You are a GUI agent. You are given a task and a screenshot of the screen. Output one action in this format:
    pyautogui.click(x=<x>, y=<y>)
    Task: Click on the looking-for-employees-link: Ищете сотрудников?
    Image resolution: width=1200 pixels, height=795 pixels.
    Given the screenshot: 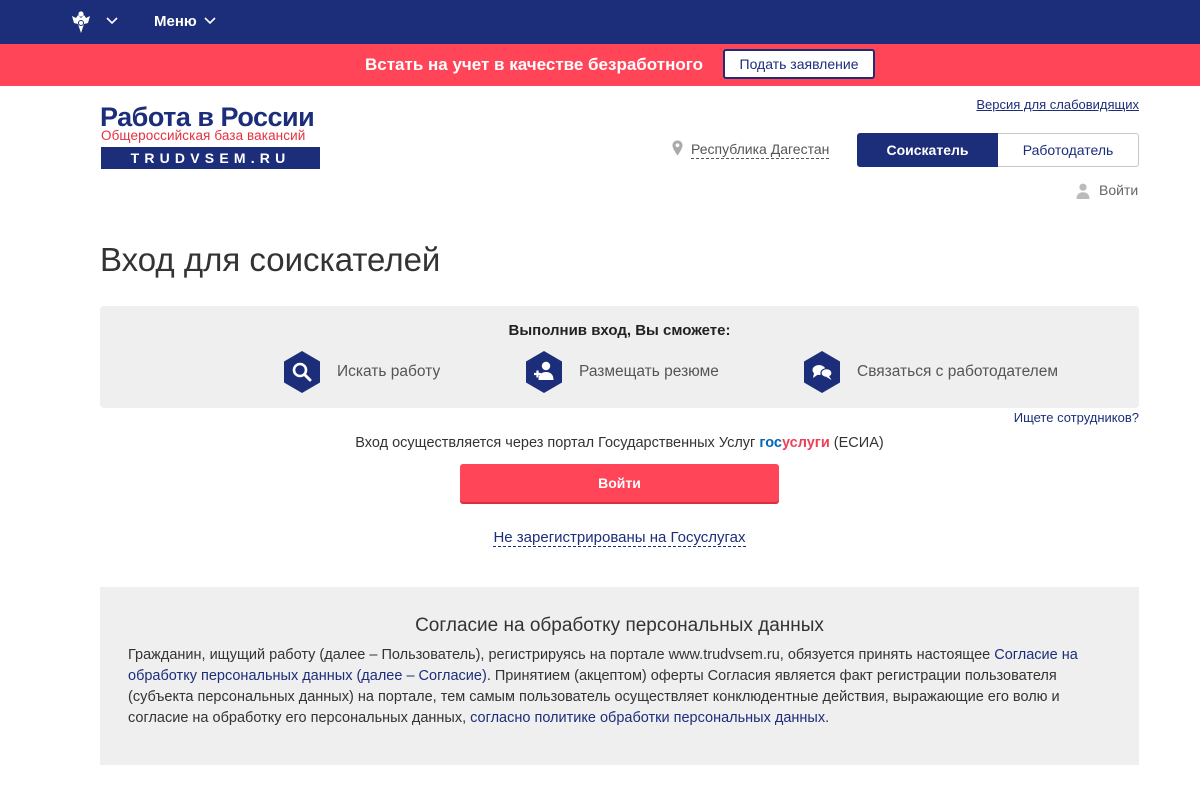 What is the action you would take?
    pyautogui.click(x=1076, y=417)
    